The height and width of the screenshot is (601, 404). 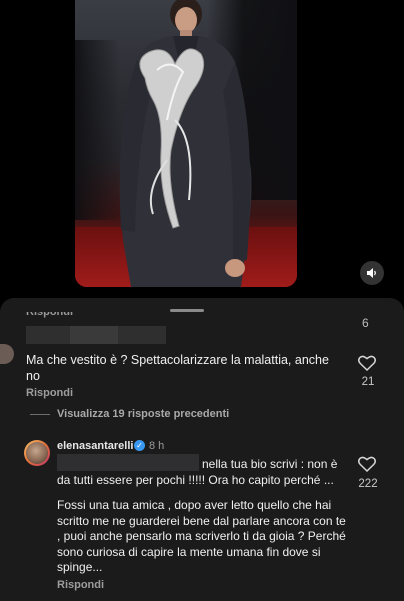 I want to click on avatar, so click(x=37, y=453).